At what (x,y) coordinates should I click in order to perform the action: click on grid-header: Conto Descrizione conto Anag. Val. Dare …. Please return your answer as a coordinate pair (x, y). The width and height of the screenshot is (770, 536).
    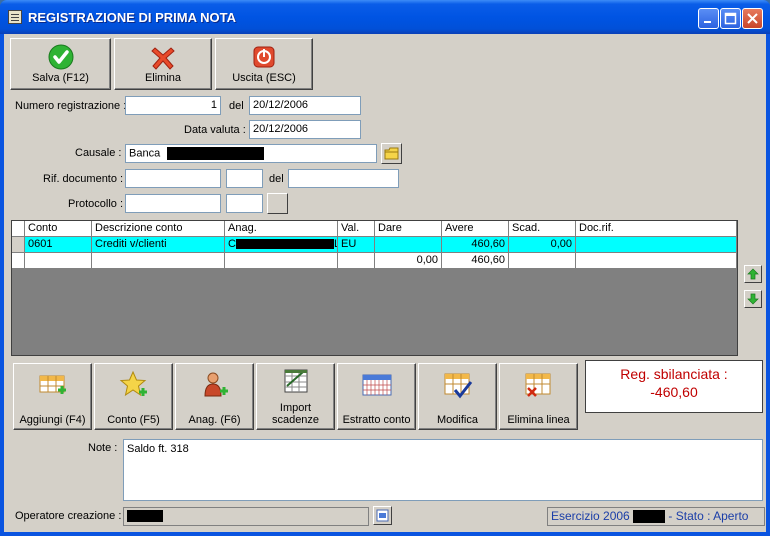
    Looking at the image, I should click on (374, 229).